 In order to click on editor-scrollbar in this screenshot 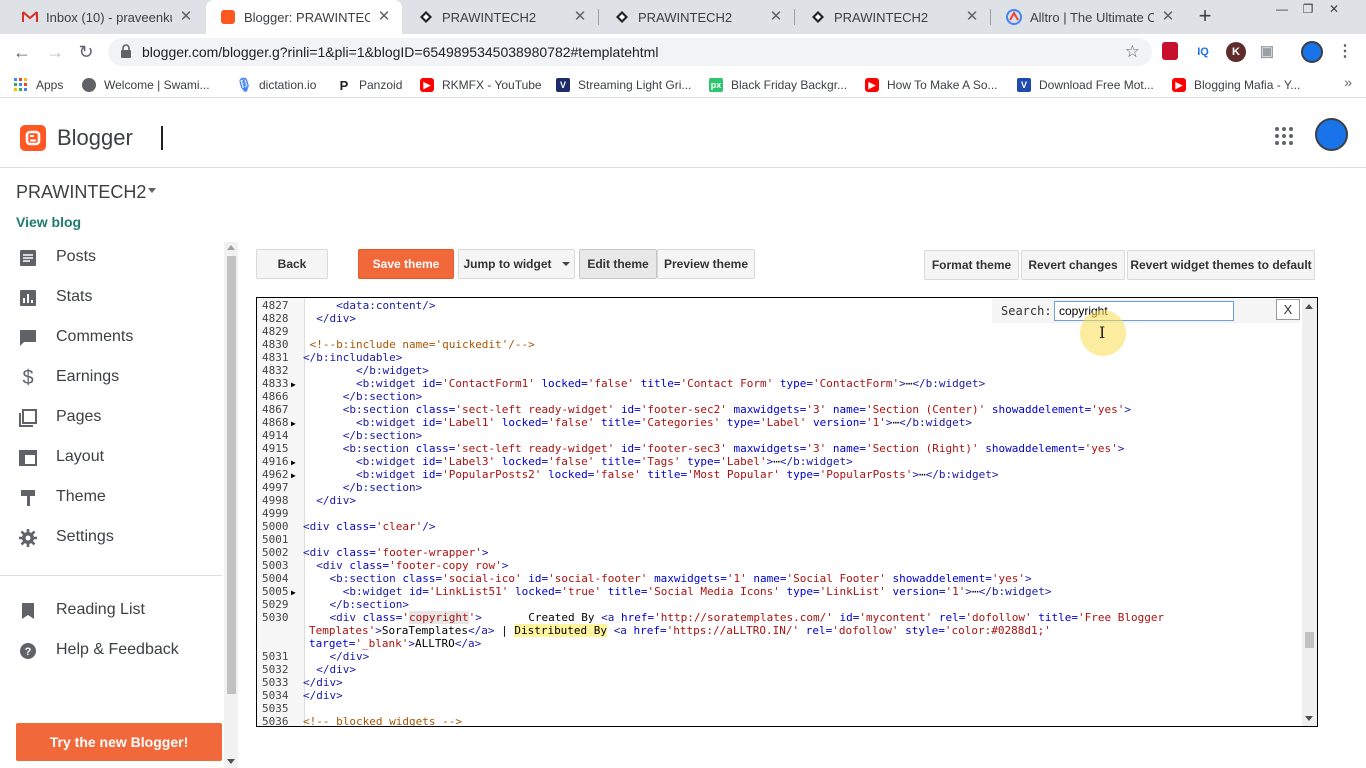, I will do `click(1309, 512)`.